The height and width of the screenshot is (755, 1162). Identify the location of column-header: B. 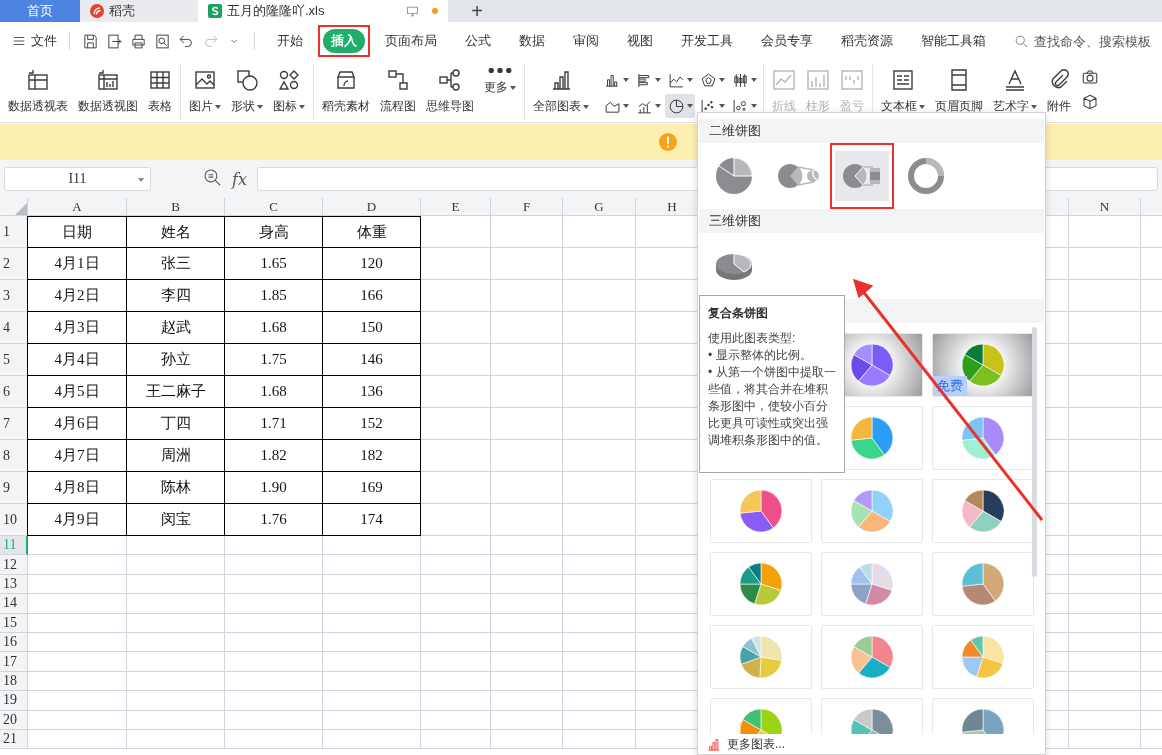
(176, 207).